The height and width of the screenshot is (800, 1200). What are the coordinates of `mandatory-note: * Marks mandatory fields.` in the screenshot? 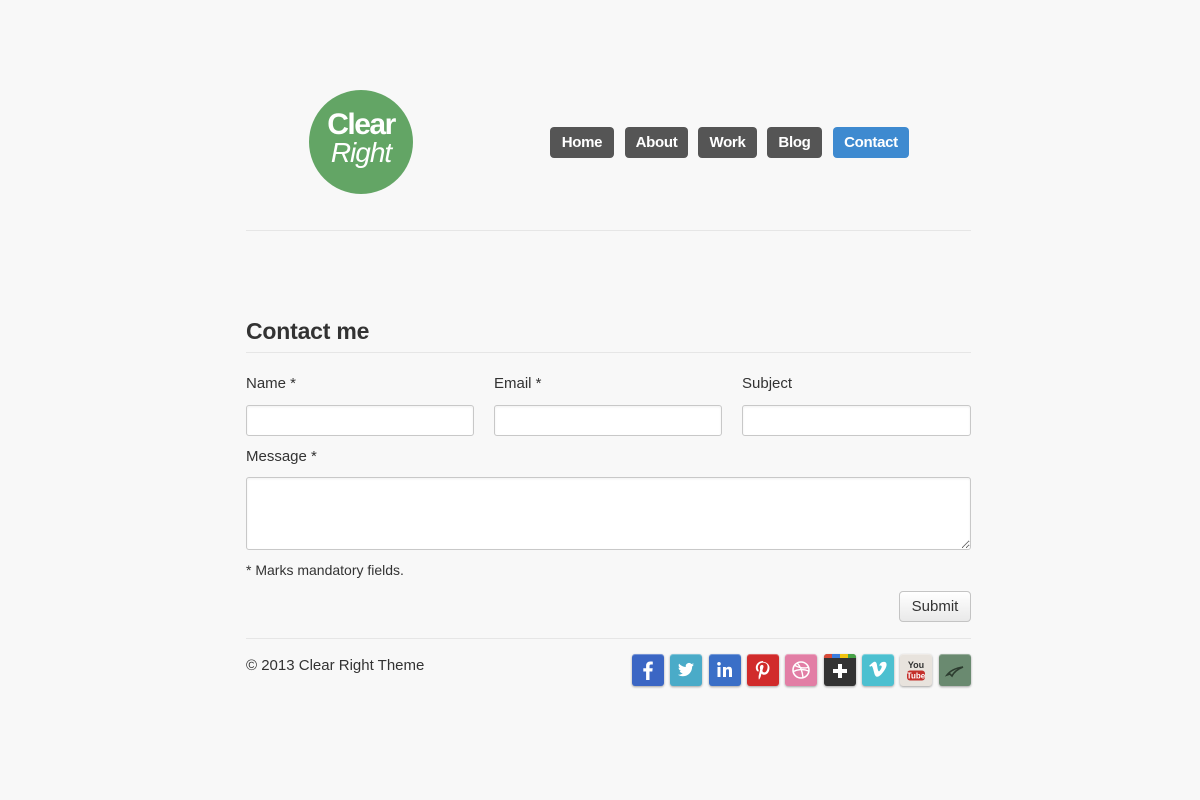 It's located at (325, 570).